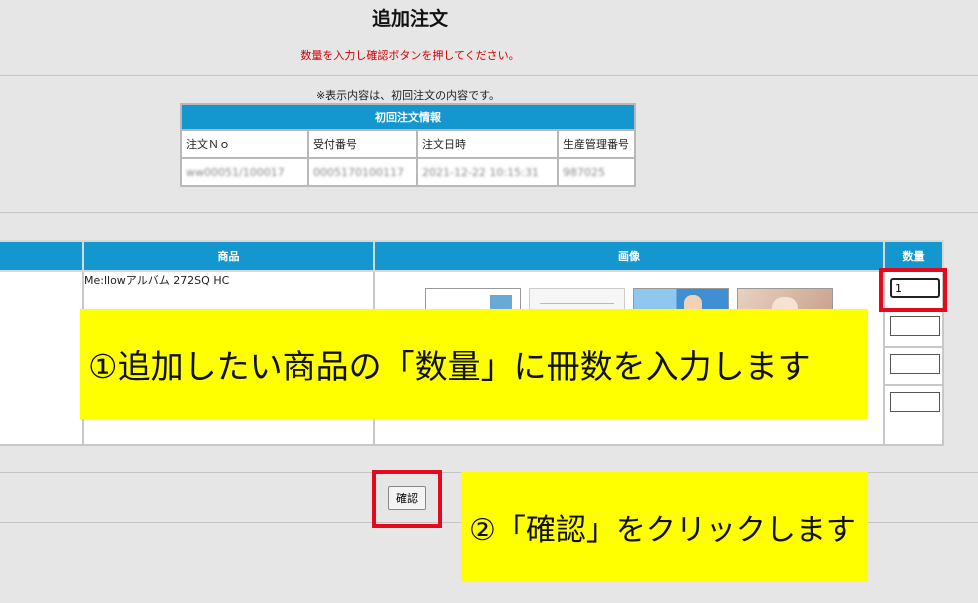 The width and height of the screenshot is (978, 603). What do you see at coordinates (362, 144) in the screenshot?
I see `column-header-receipt-no: 受付番号` at bounding box center [362, 144].